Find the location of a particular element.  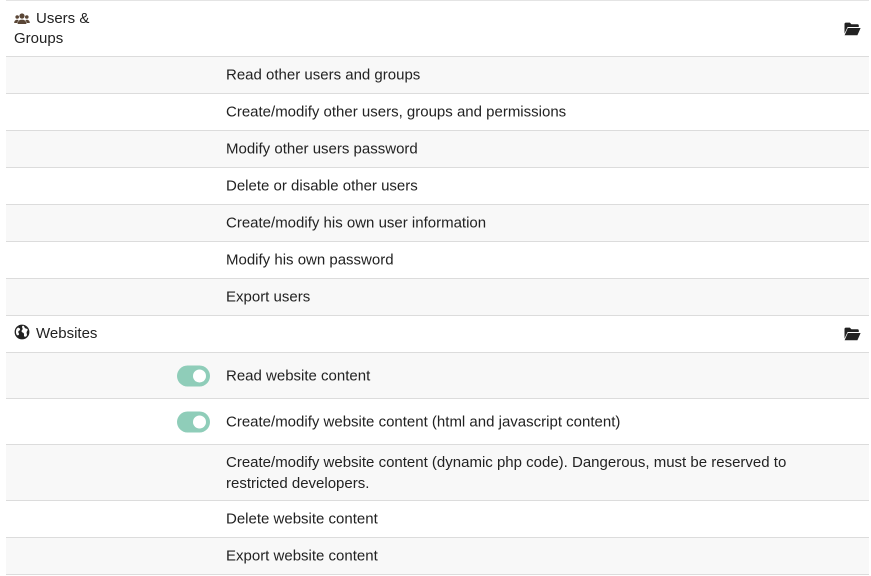

permission-row: Export users is located at coordinates (437, 297).